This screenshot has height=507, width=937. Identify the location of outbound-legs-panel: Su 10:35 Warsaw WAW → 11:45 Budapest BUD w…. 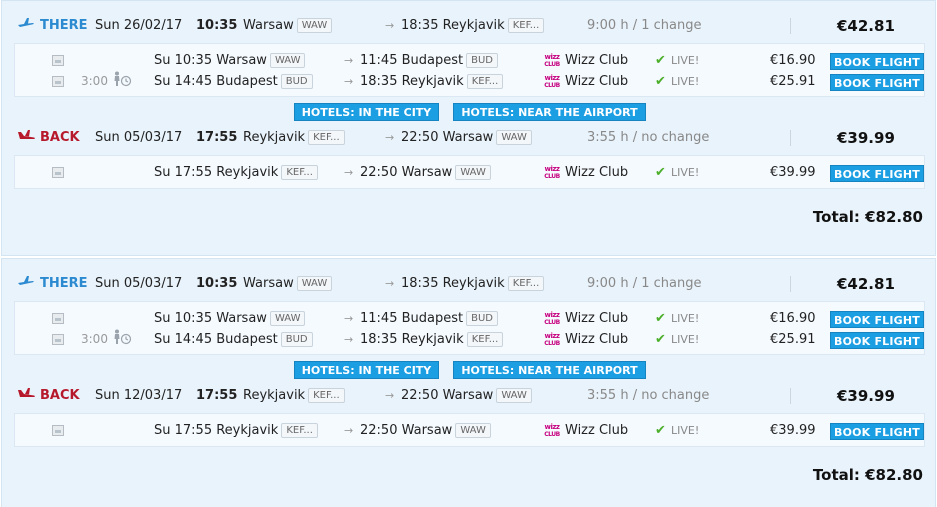
(469, 328).